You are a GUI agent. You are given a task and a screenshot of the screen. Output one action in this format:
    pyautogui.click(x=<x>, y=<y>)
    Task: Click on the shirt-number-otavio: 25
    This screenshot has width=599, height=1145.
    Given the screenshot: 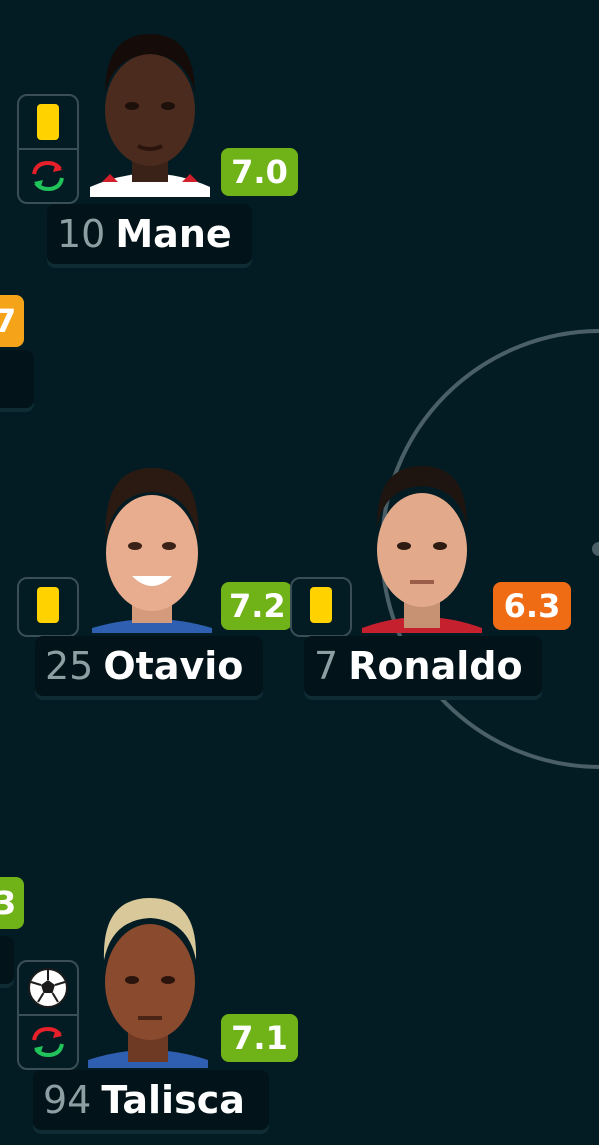 What is the action you would take?
    pyautogui.click(x=69, y=666)
    